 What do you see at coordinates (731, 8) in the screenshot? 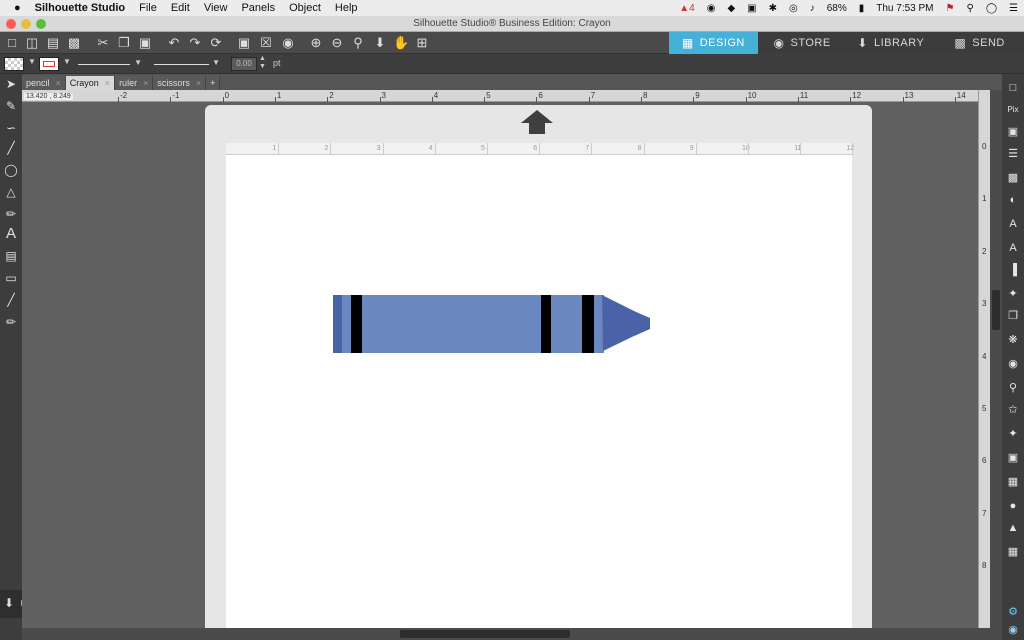
I see `dropbox-icon: ◆` at bounding box center [731, 8].